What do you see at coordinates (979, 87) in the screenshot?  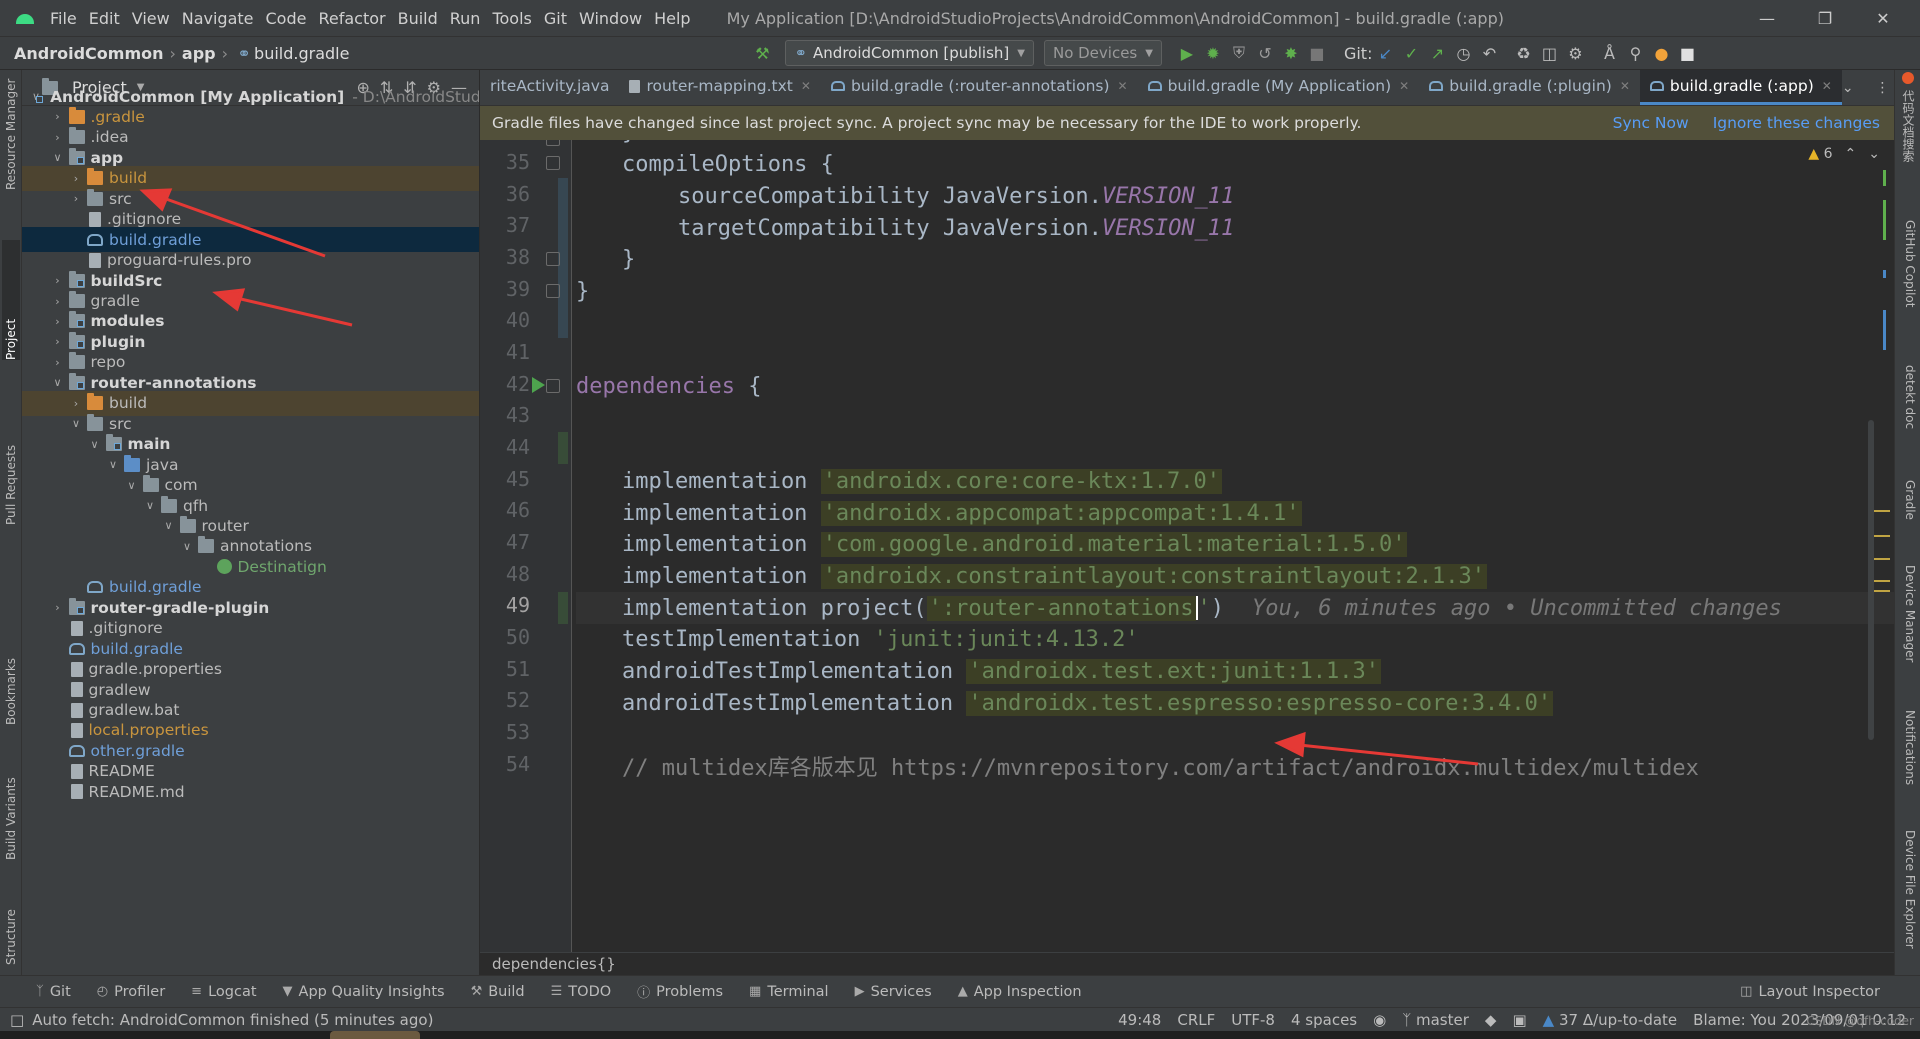 I see `tab-file: build.gradle (:router-annotations) ✕` at bounding box center [979, 87].